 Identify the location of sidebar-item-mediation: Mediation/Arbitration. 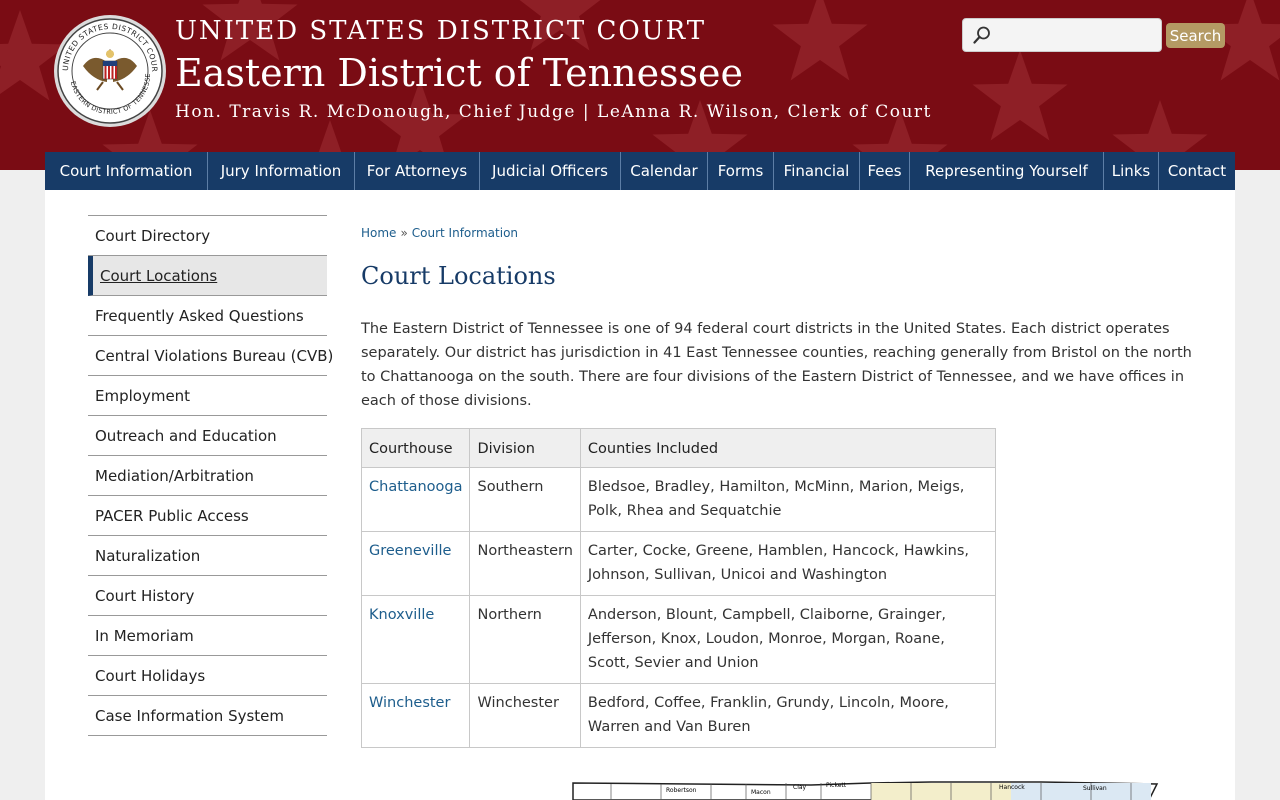
(207, 476).